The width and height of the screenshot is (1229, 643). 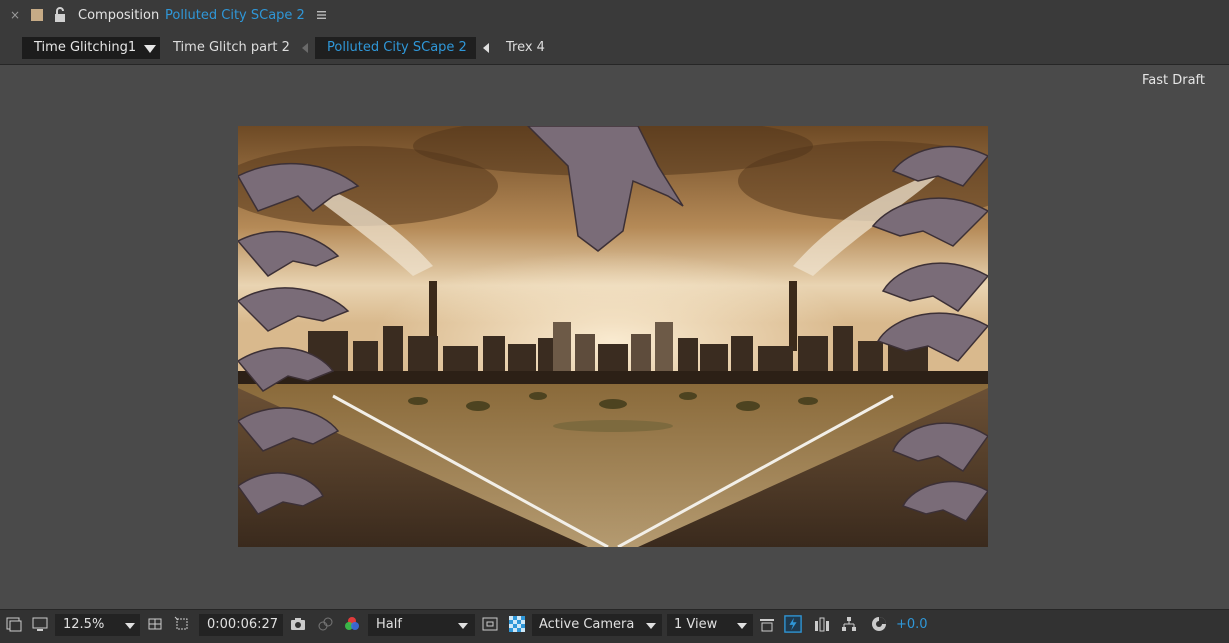 What do you see at coordinates (1173, 80) in the screenshot?
I see `renderer-status-label: Fast Draft` at bounding box center [1173, 80].